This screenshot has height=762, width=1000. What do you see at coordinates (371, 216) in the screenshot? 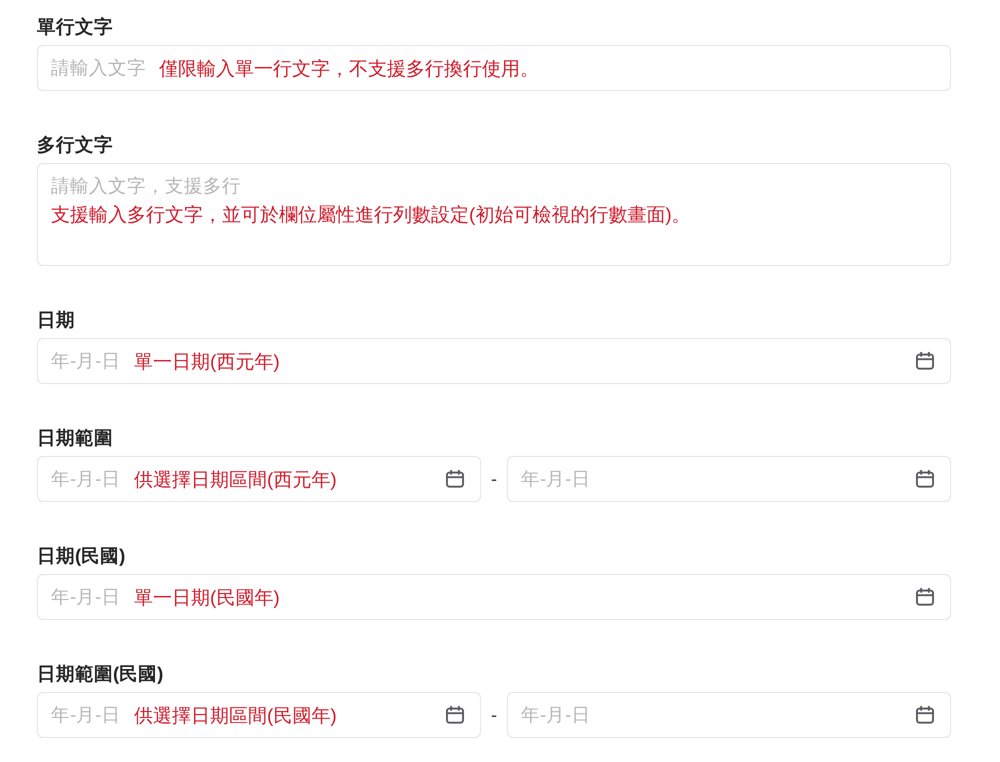
I see `annotation-text: 支援輸入多行文字，並可於欄位屬性進行列數設定(初始可檢視的行數畫面)。` at bounding box center [371, 216].